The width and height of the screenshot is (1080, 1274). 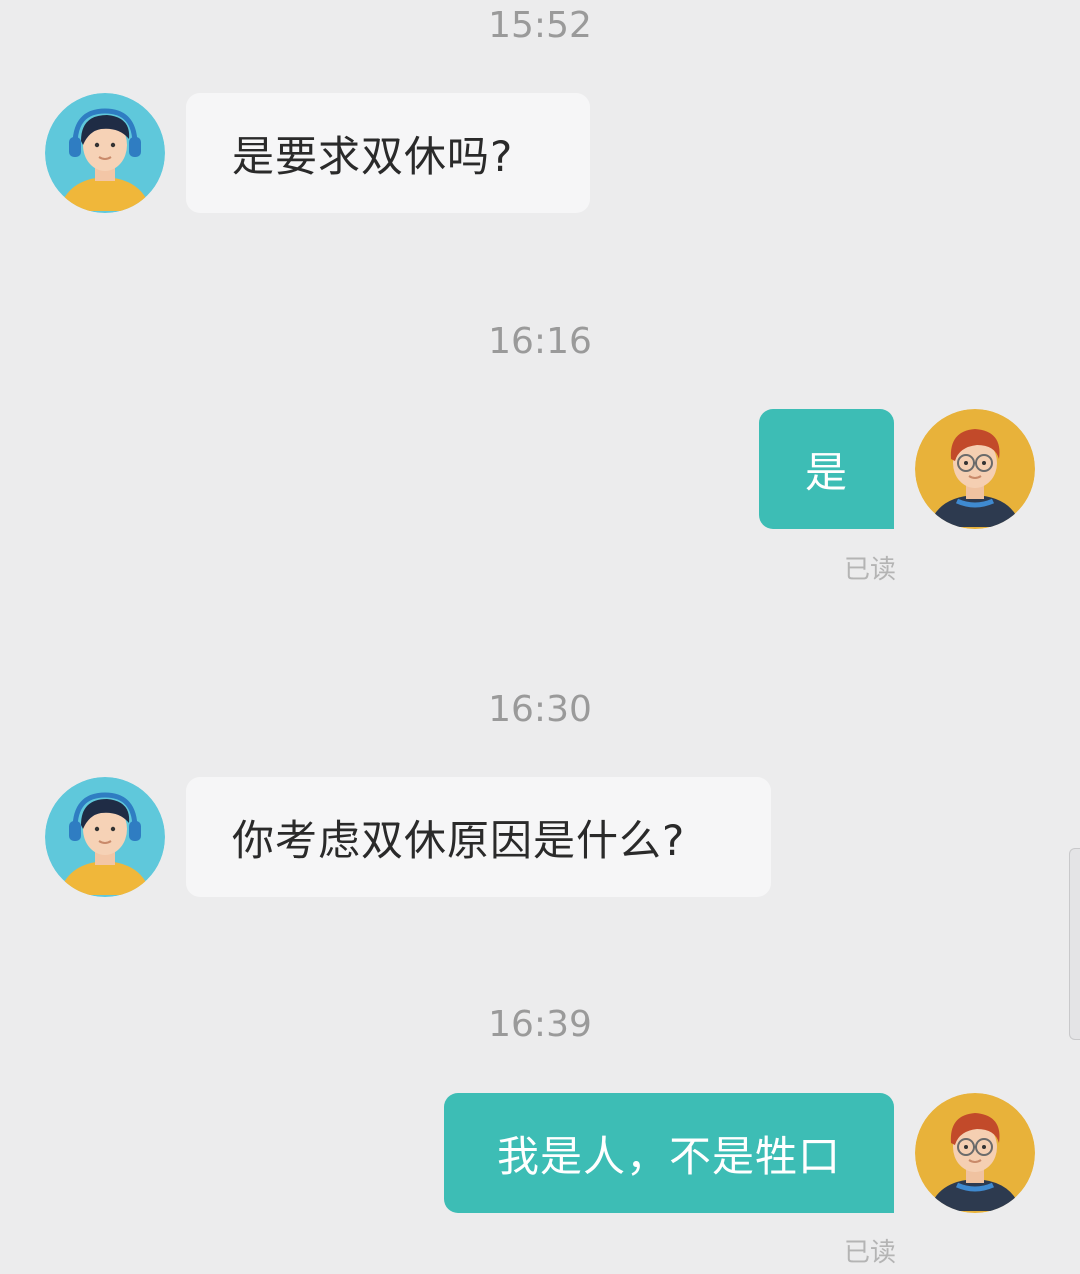 What do you see at coordinates (540, 25) in the screenshot?
I see `message-timestamp: 15:52` at bounding box center [540, 25].